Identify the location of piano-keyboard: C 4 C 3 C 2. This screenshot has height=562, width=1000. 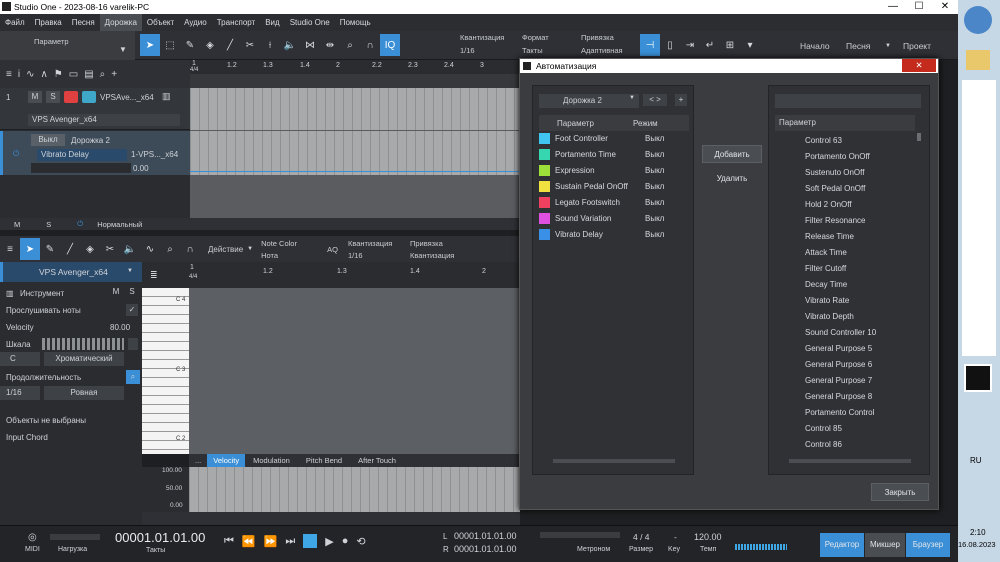
(165, 371).